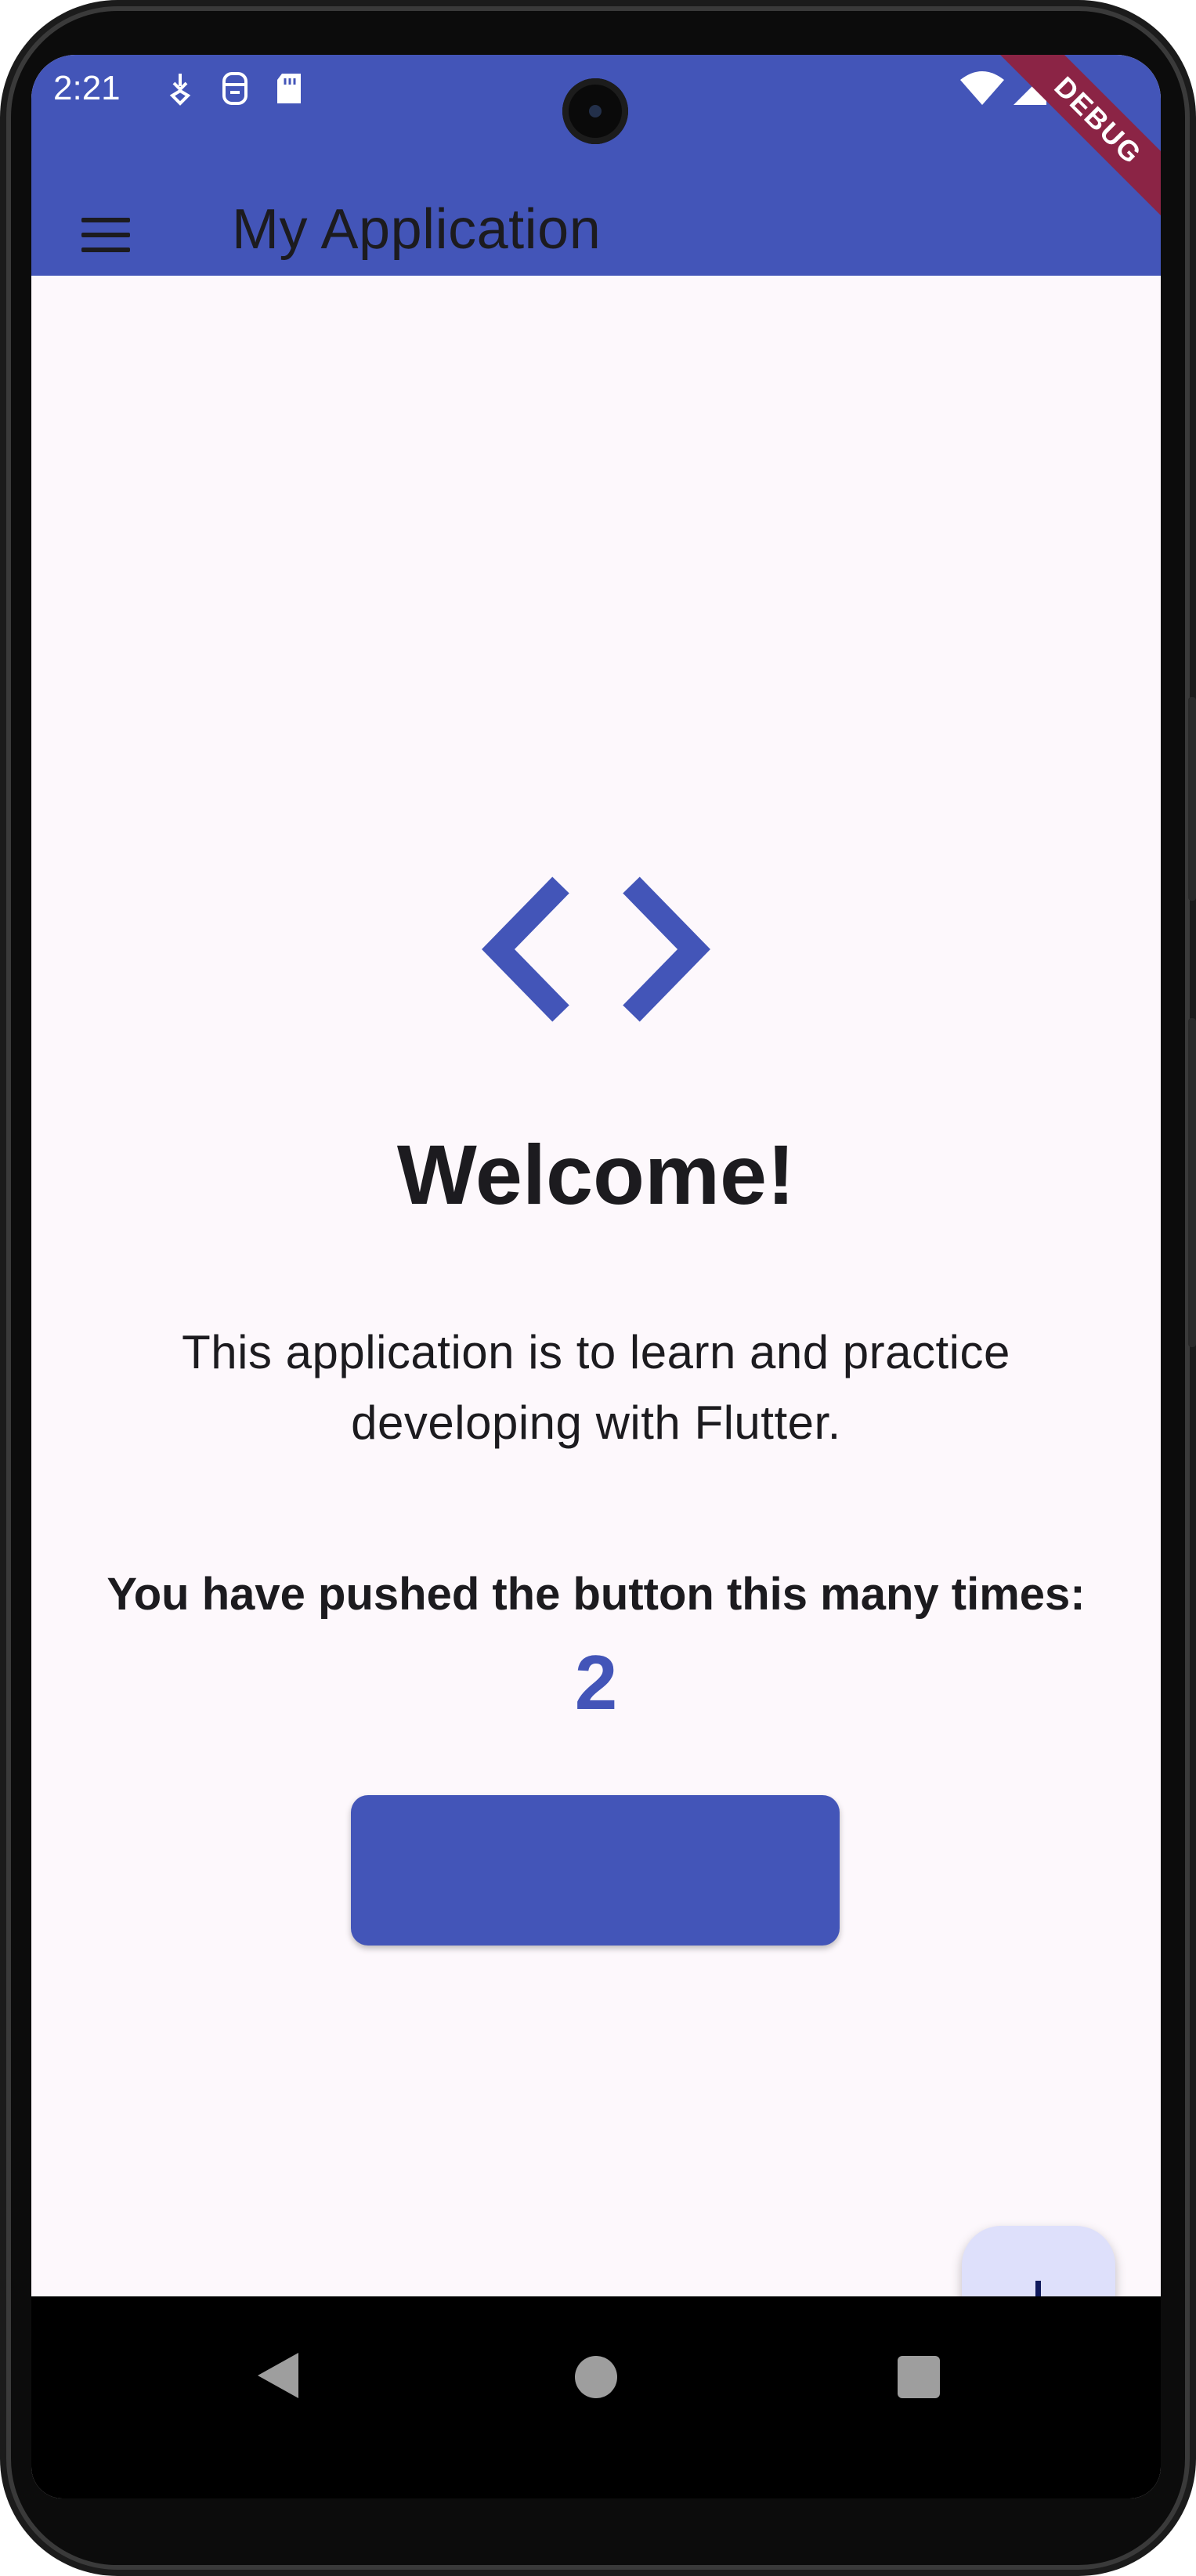 The width and height of the screenshot is (1196, 2576). What do you see at coordinates (596, 165) in the screenshot?
I see `app-bar: 2:21 My Application DEBUG` at bounding box center [596, 165].